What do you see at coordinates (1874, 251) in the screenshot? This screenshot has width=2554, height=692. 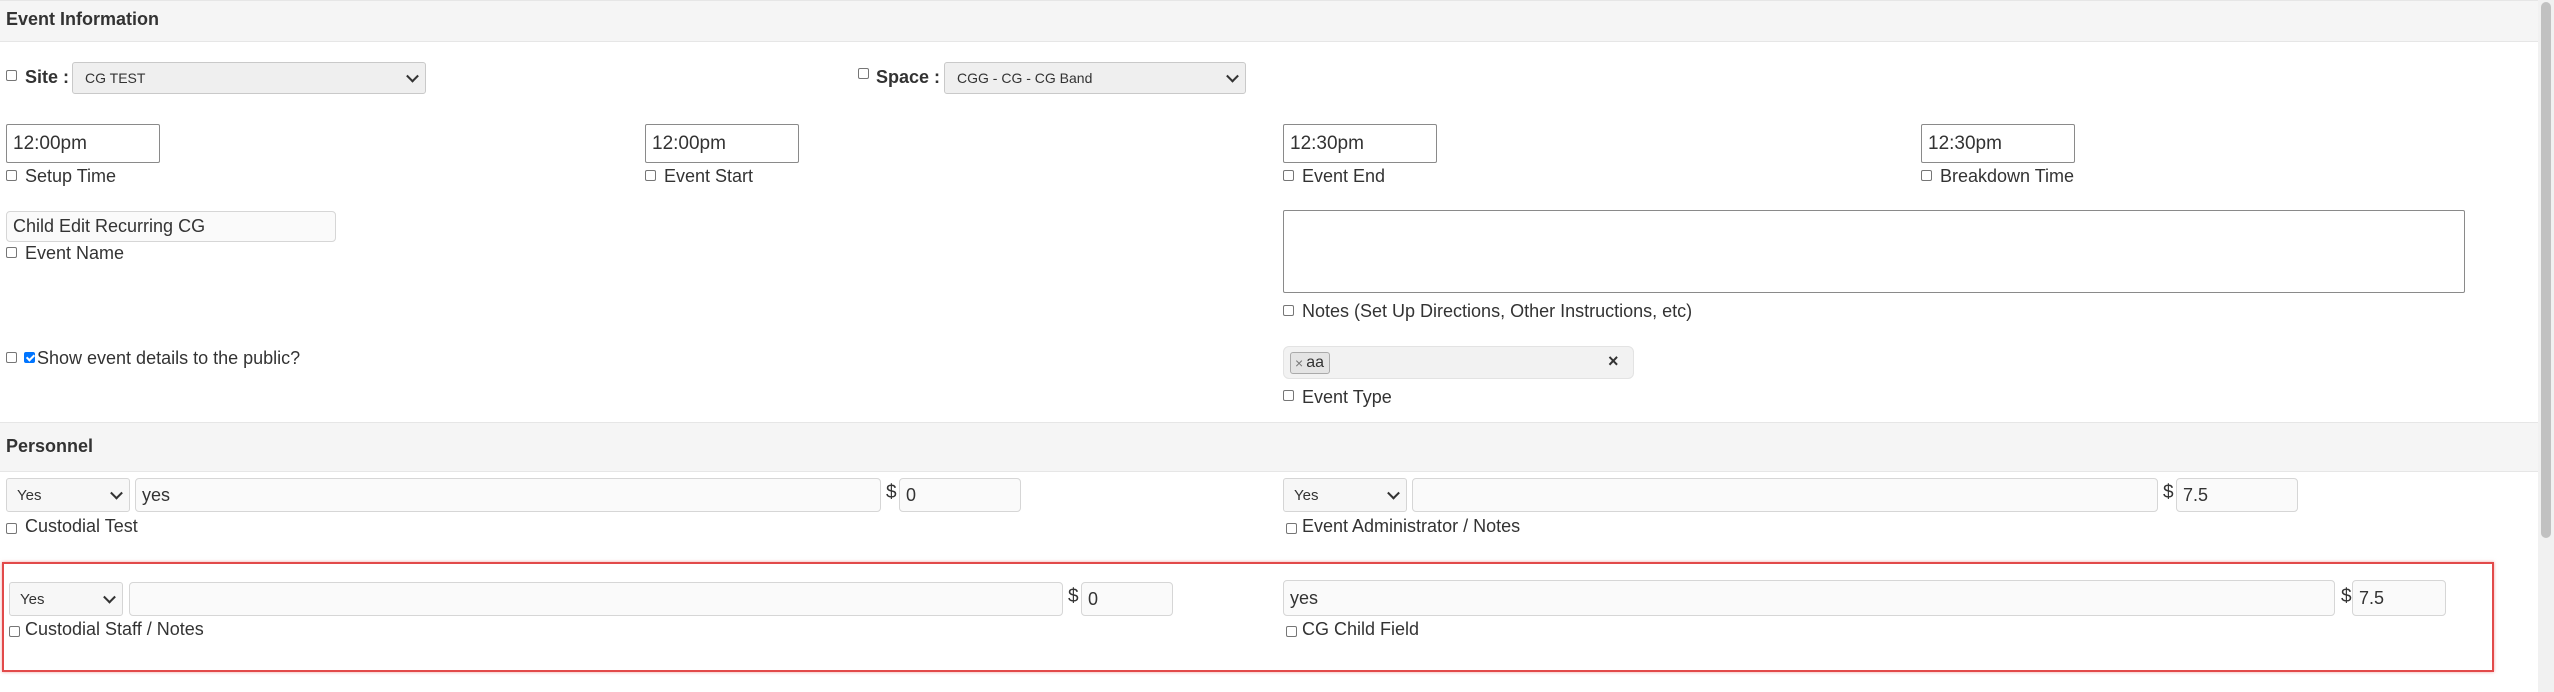 I see `notes-textarea` at bounding box center [1874, 251].